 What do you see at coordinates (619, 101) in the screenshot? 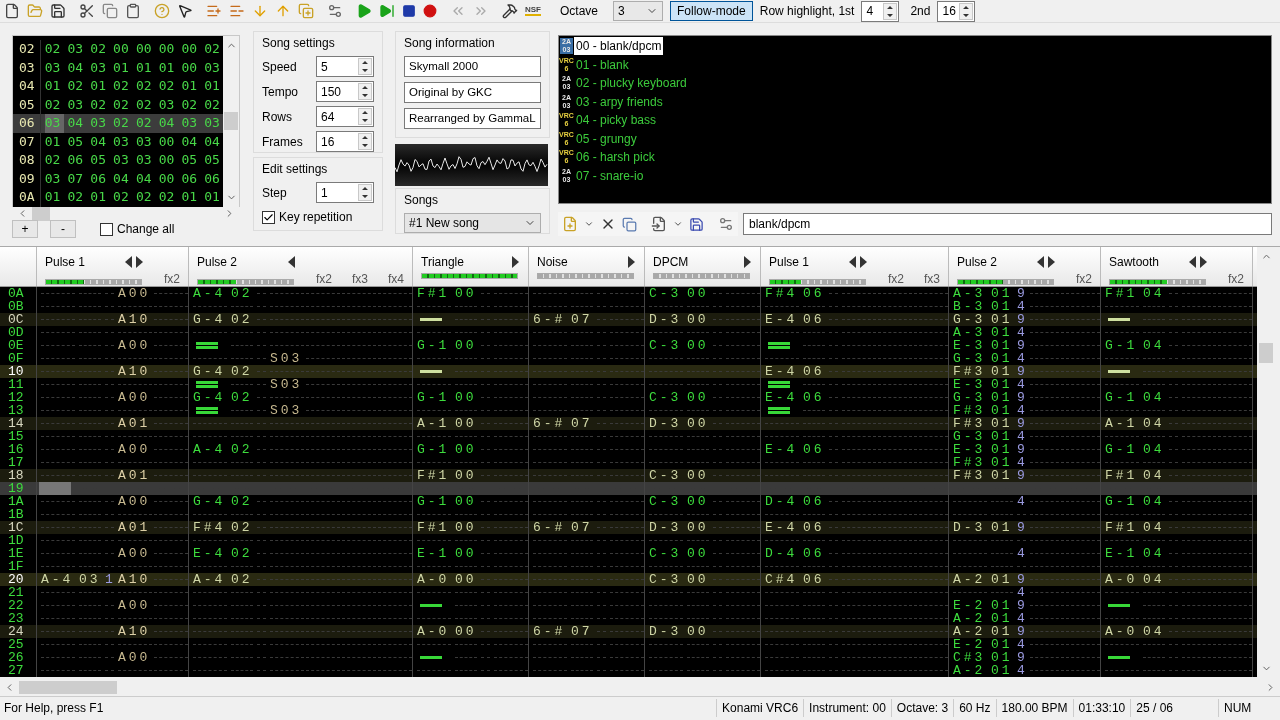
I see `instrument-item: 03 - arpy friends` at bounding box center [619, 101].